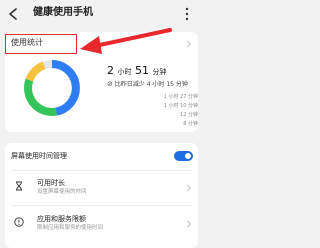 The height and width of the screenshot is (248, 320). What do you see at coordinates (51, 183) in the screenshot?
I see `available-duration-title: 可用时长` at bounding box center [51, 183].